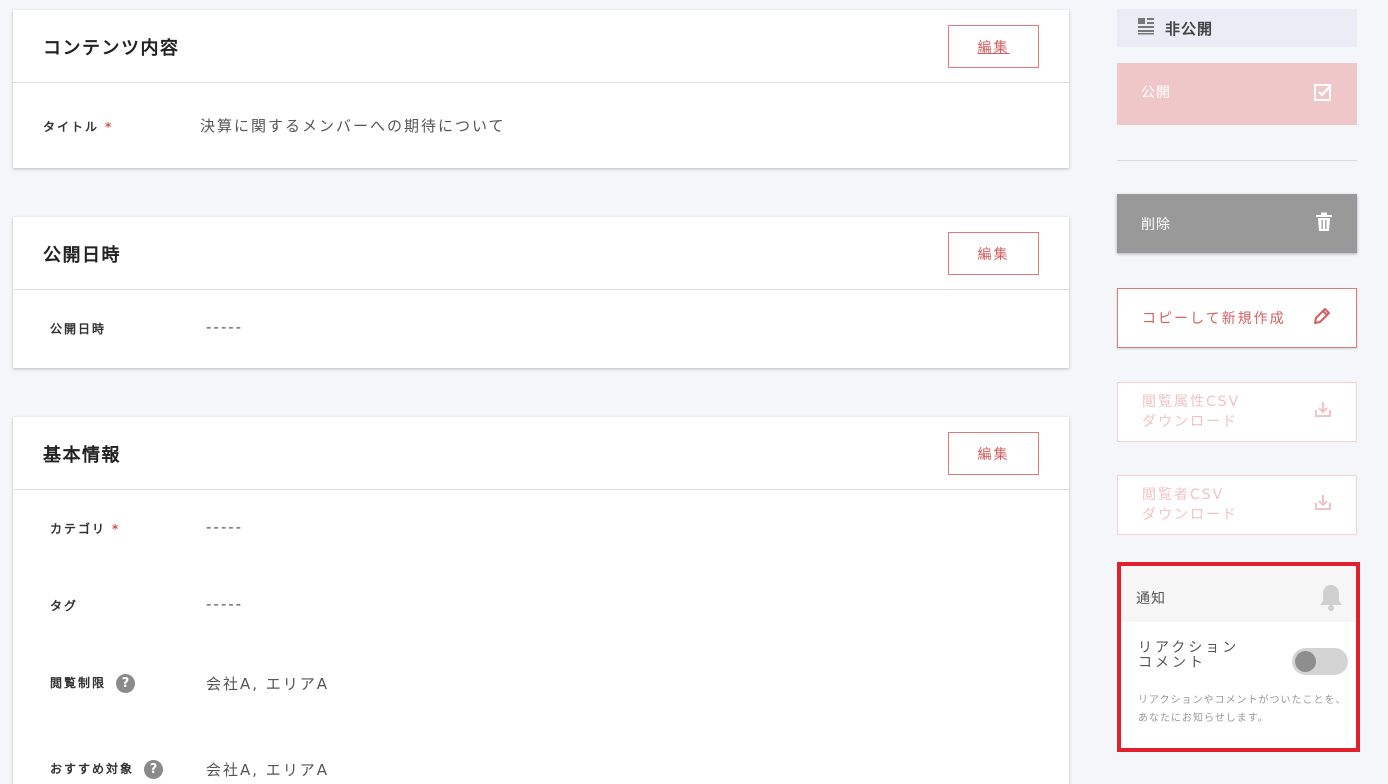 The height and width of the screenshot is (784, 1388). What do you see at coordinates (78, 329) in the screenshot?
I see `publish-date-label: 公開日時` at bounding box center [78, 329].